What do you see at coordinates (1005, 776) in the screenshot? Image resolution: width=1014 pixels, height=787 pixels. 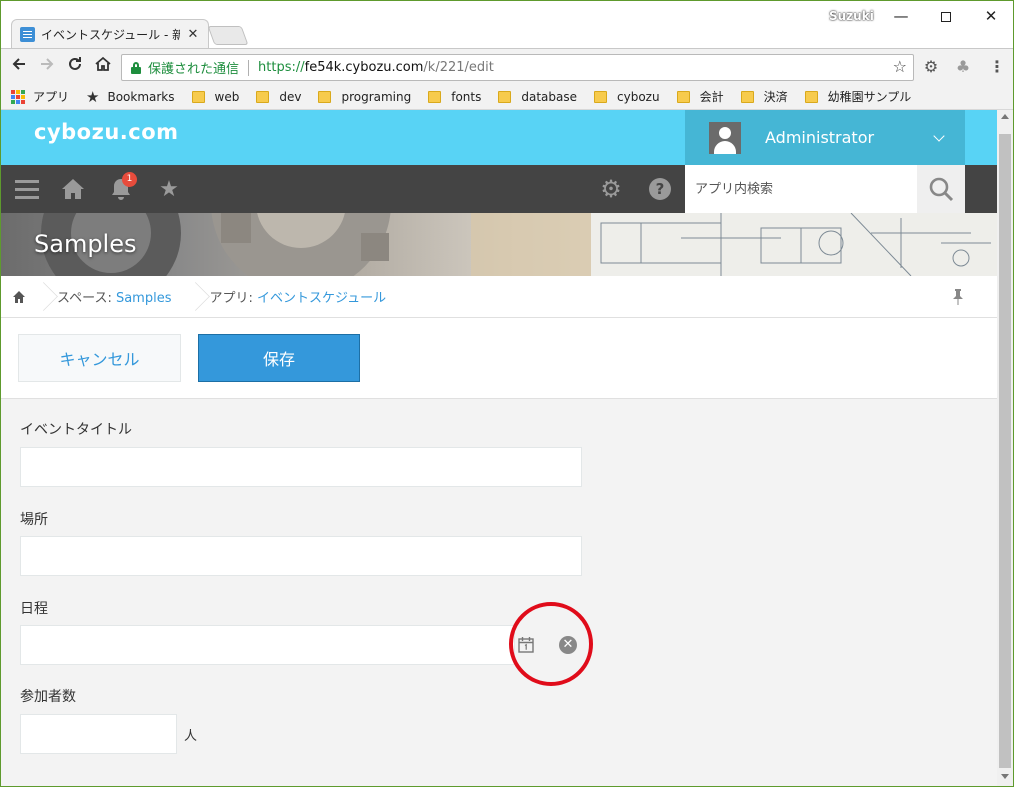 I see `scroll-down-arrow-icon` at bounding box center [1005, 776].